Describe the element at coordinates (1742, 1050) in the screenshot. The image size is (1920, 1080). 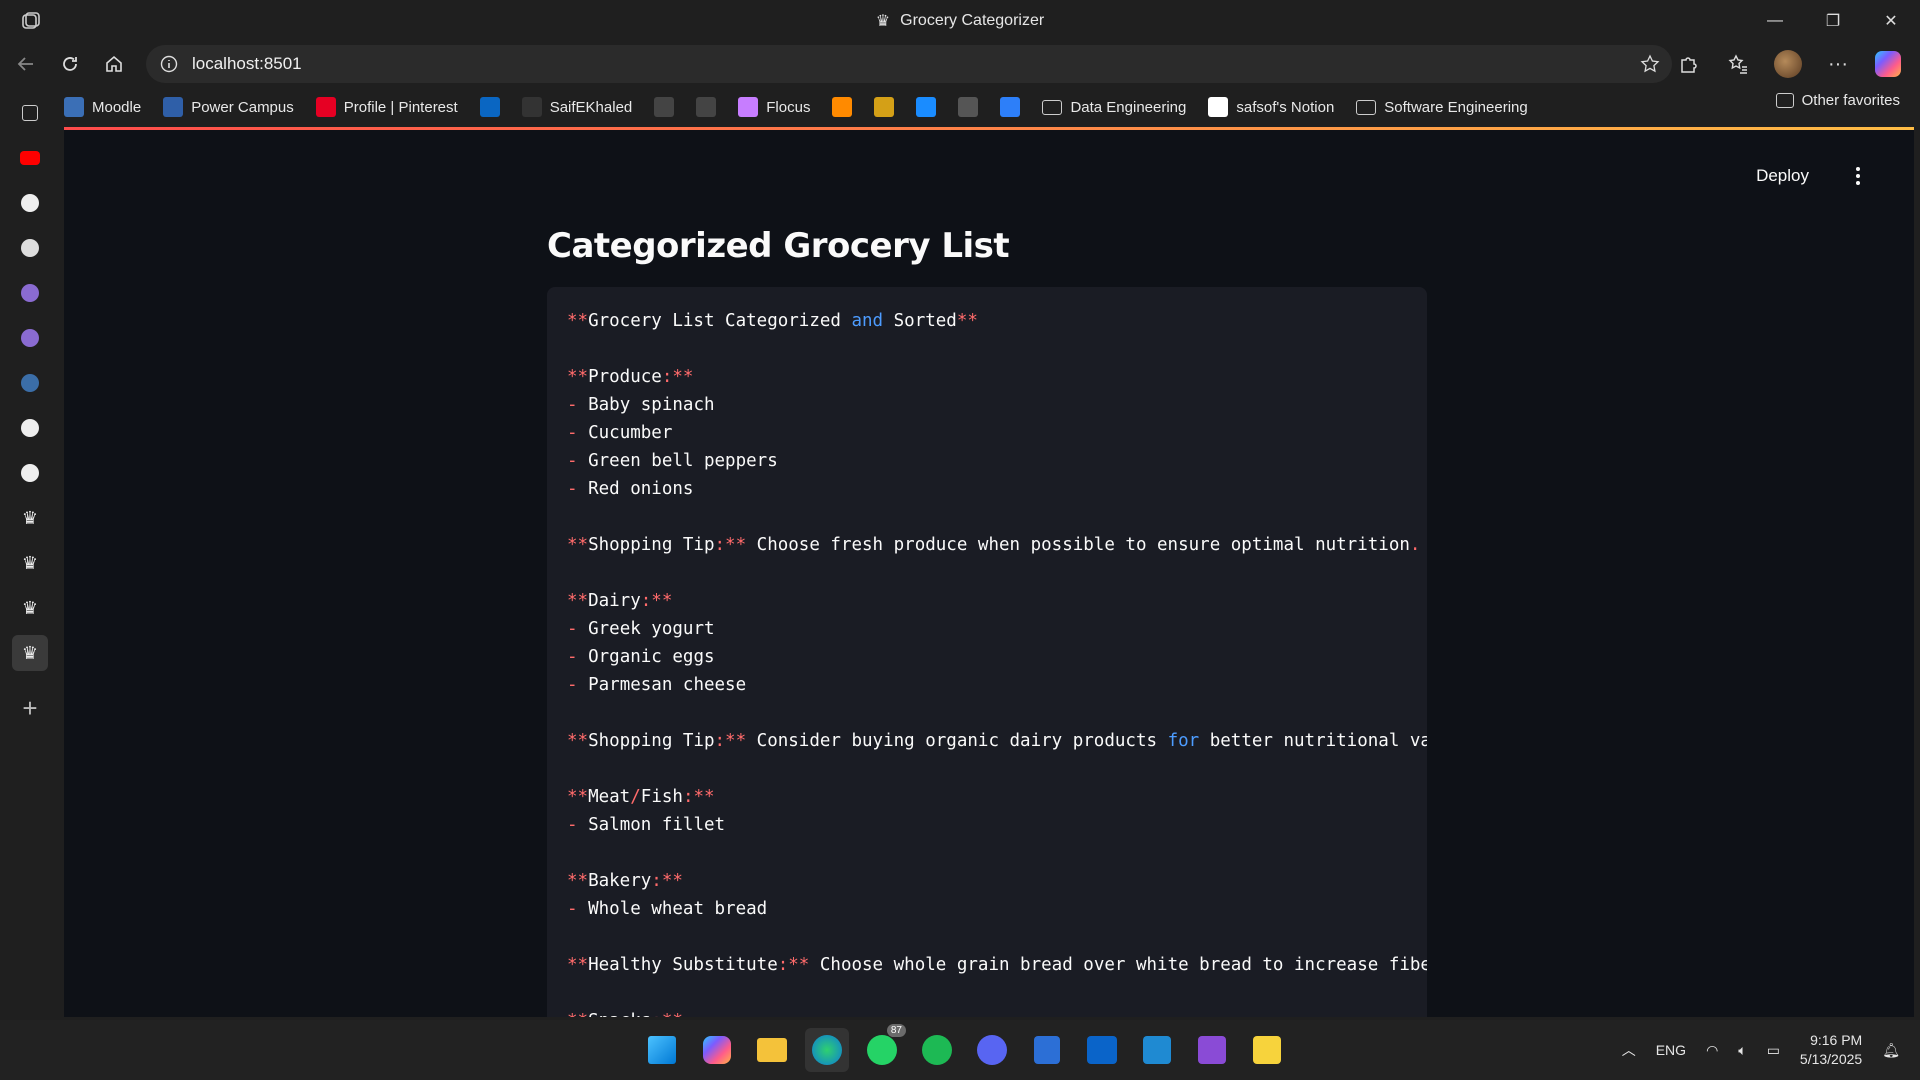
I see `volume-icon: 🔈︎` at that location.